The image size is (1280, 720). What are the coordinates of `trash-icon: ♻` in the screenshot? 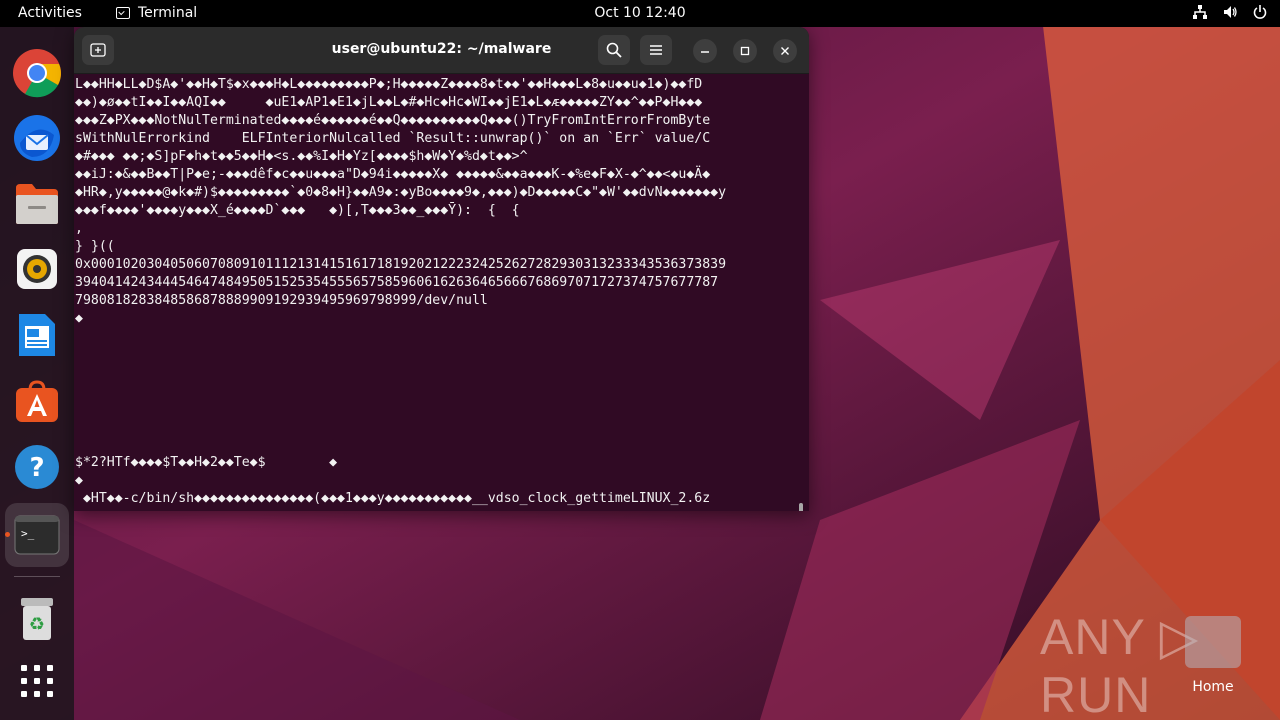 It's located at (37, 619).